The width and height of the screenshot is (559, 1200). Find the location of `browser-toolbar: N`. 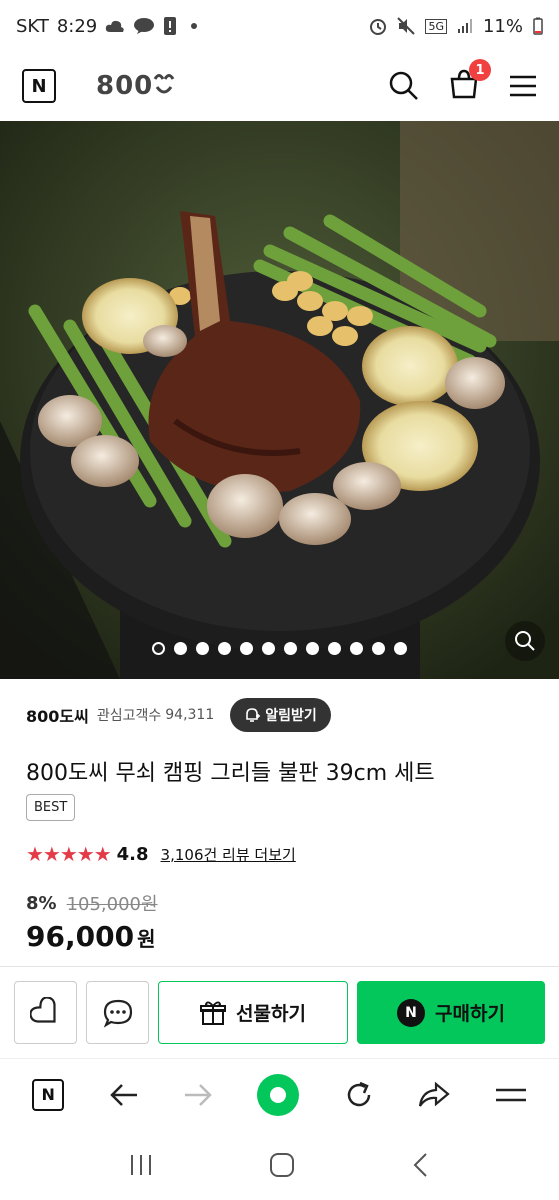

browser-toolbar: N is located at coordinates (279, 1094).